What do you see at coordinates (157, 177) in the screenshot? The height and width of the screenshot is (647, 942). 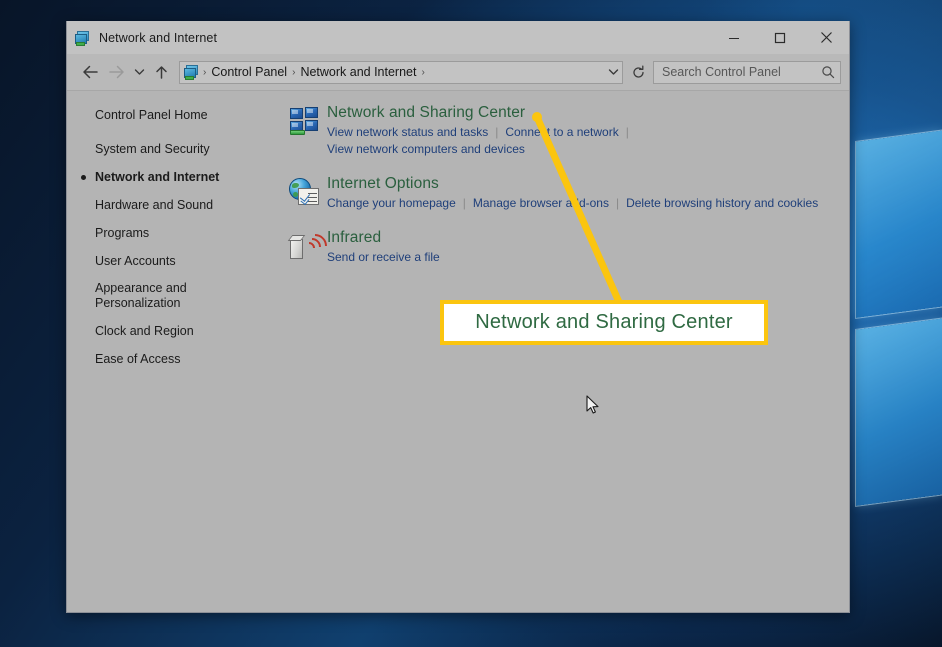 I see `sidebar-item-label: Network and Internet` at bounding box center [157, 177].